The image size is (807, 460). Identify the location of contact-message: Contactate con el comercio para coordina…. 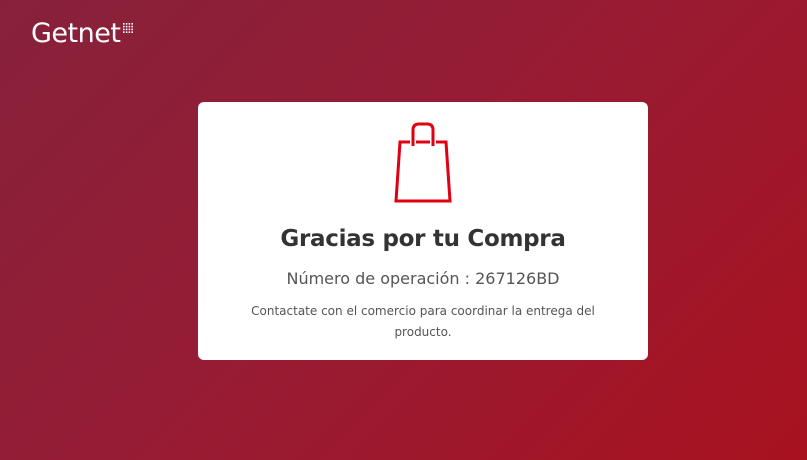
(423, 321).